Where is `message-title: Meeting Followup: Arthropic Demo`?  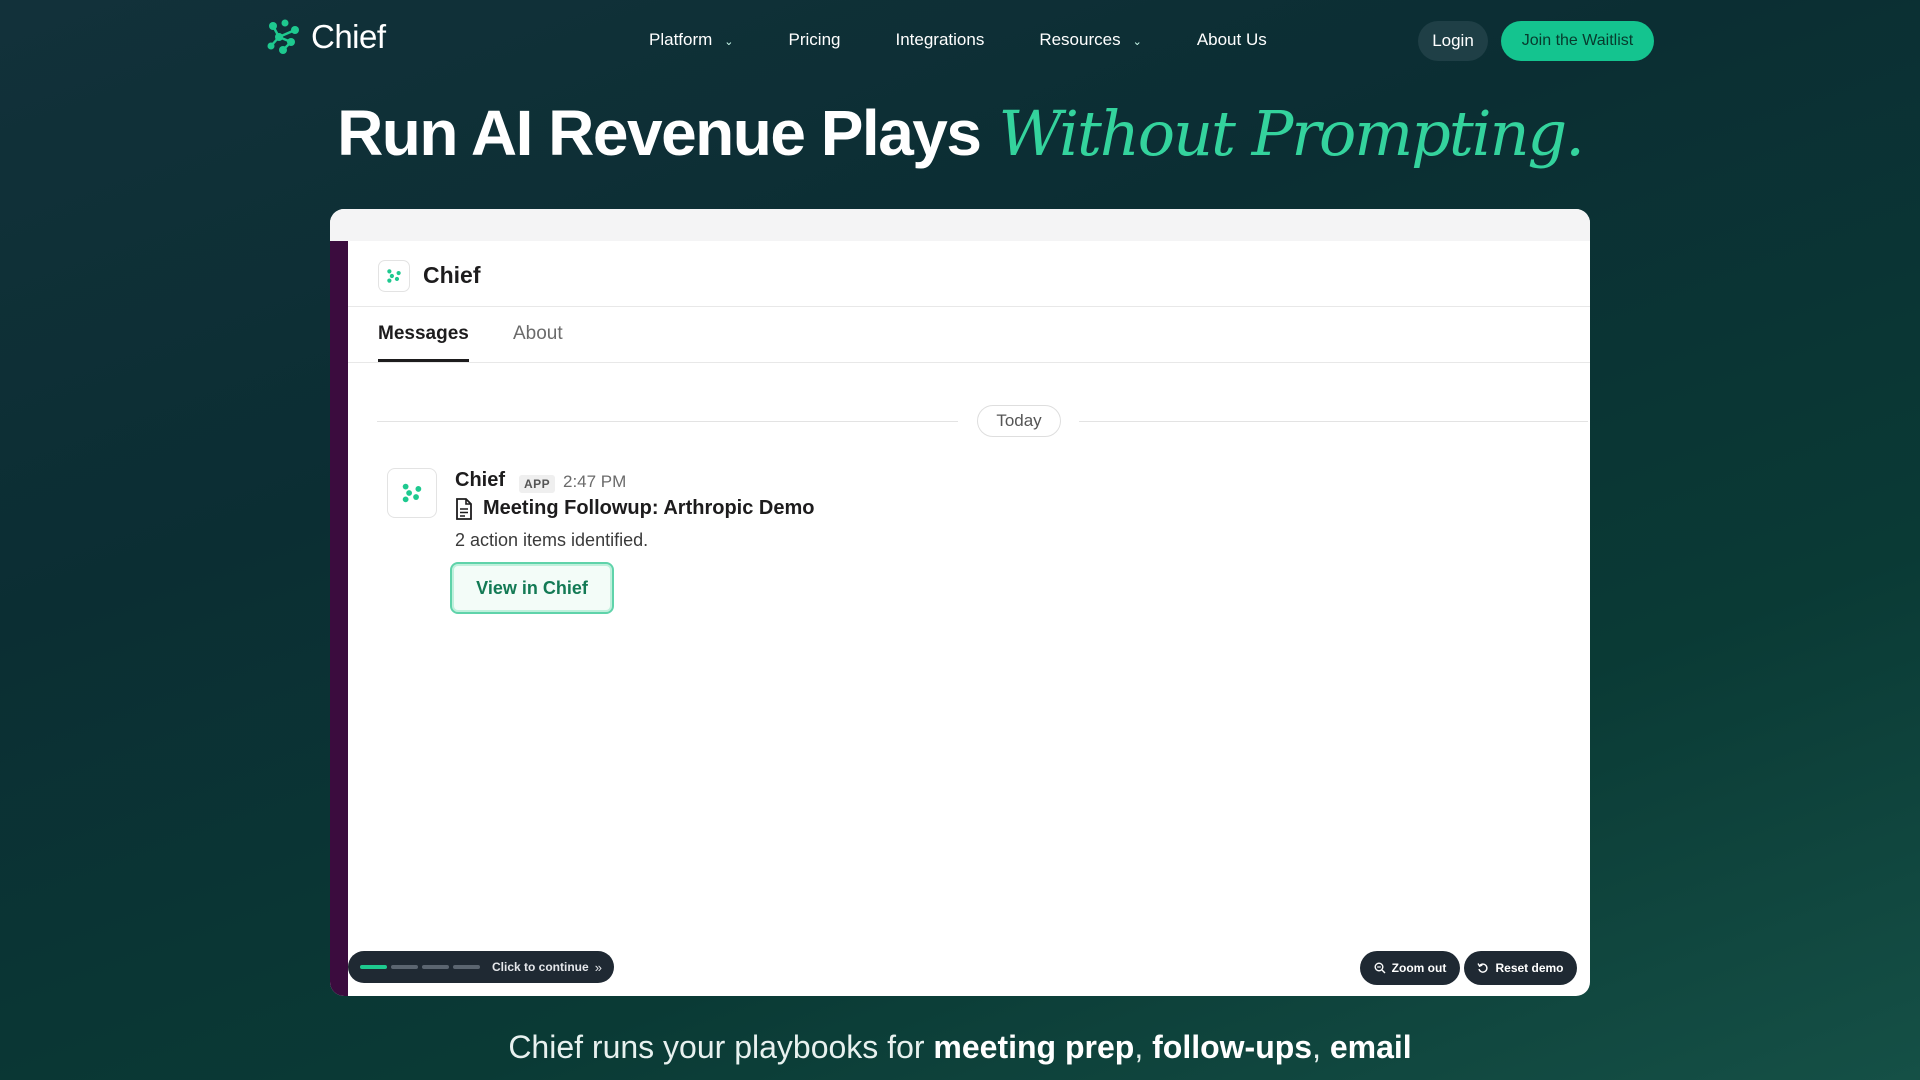
message-title: Meeting Followup: Arthropic Demo is located at coordinates (649, 508).